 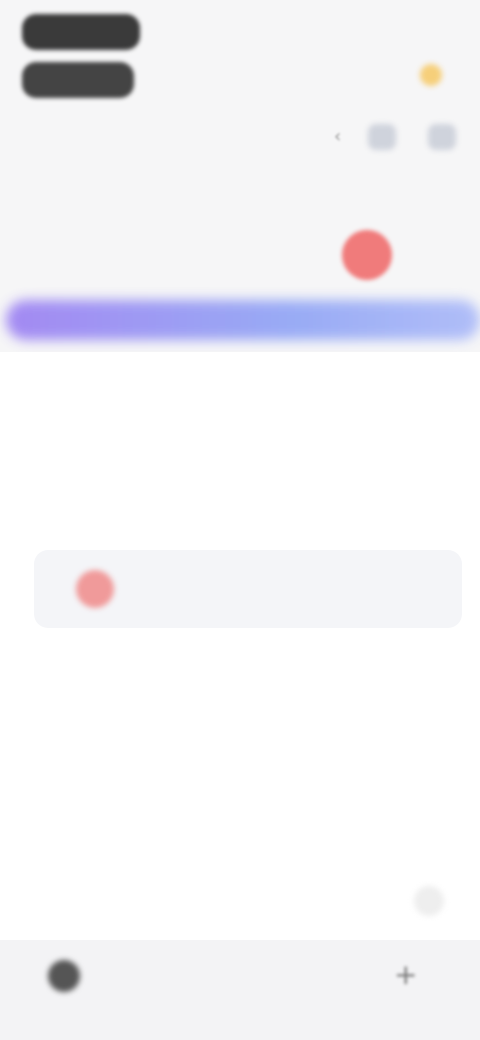 What do you see at coordinates (64, 976) in the screenshot?
I see `avatar` at bounding box center [64, 976].